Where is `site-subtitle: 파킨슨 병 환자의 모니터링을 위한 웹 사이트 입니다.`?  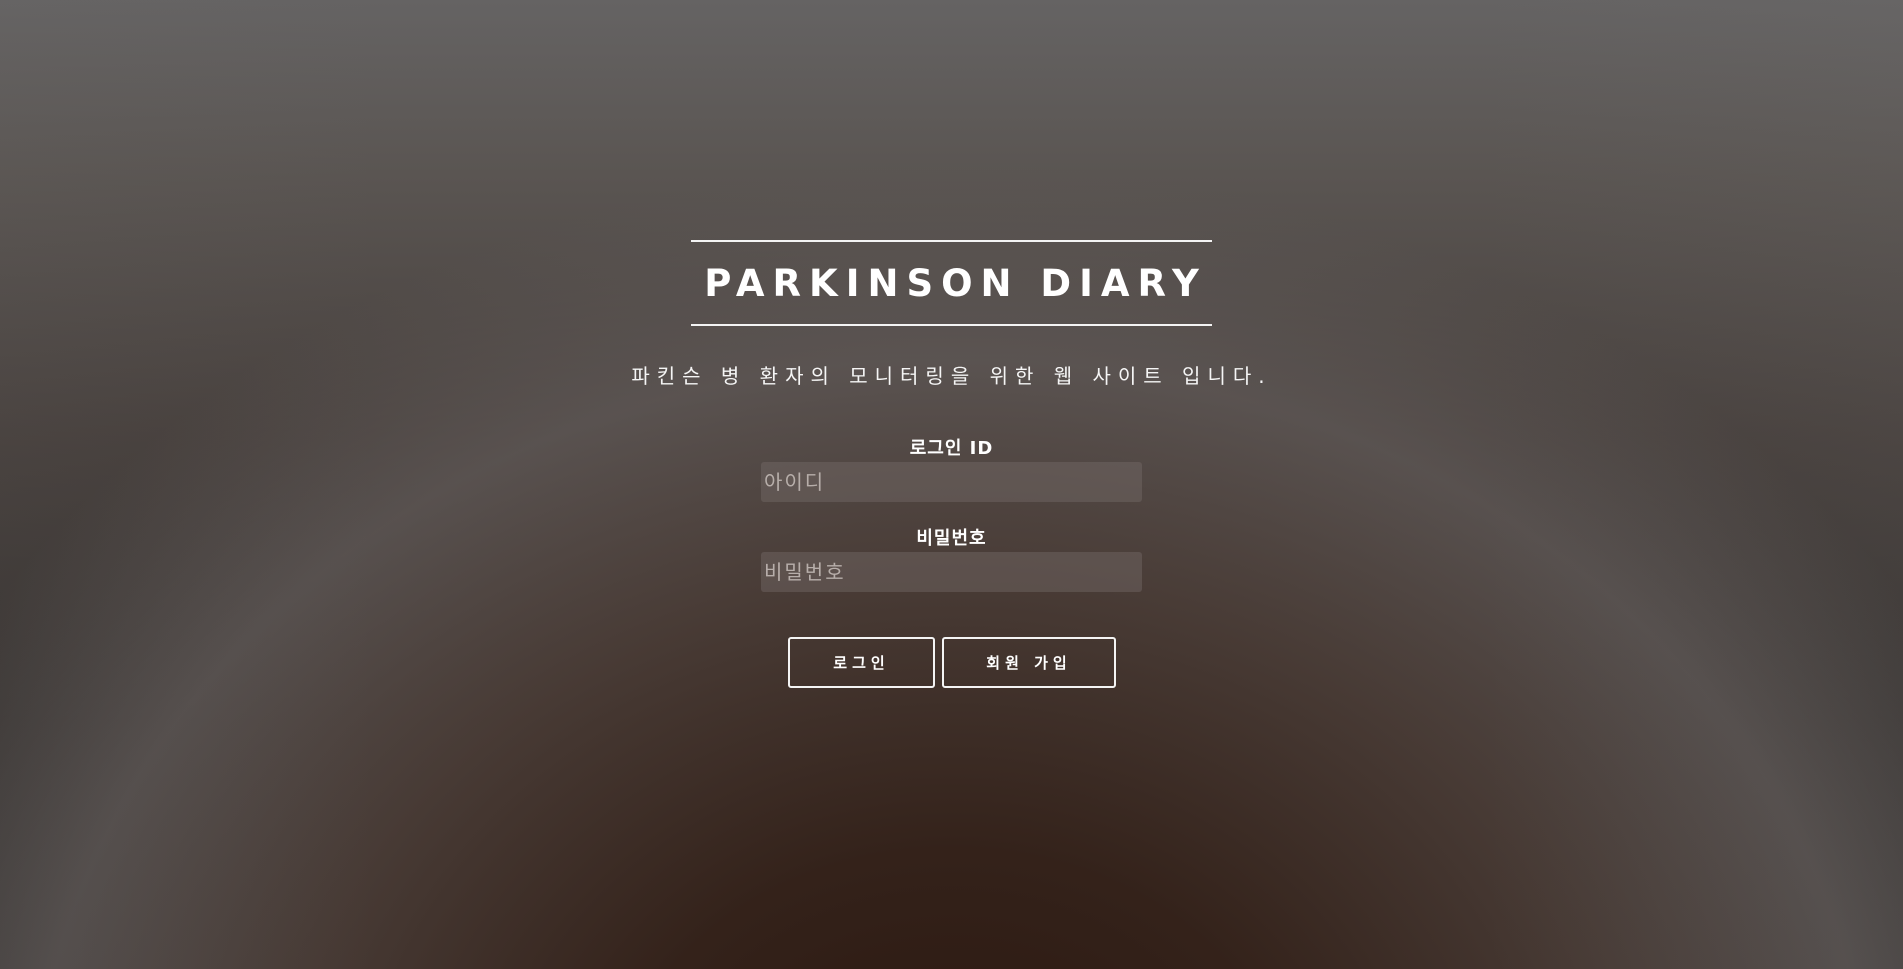 site-subtitle: 파킨슨 병 환자의 모니터링을 위한 웹 사이트 입니다. is located at coordinates (951, 376).